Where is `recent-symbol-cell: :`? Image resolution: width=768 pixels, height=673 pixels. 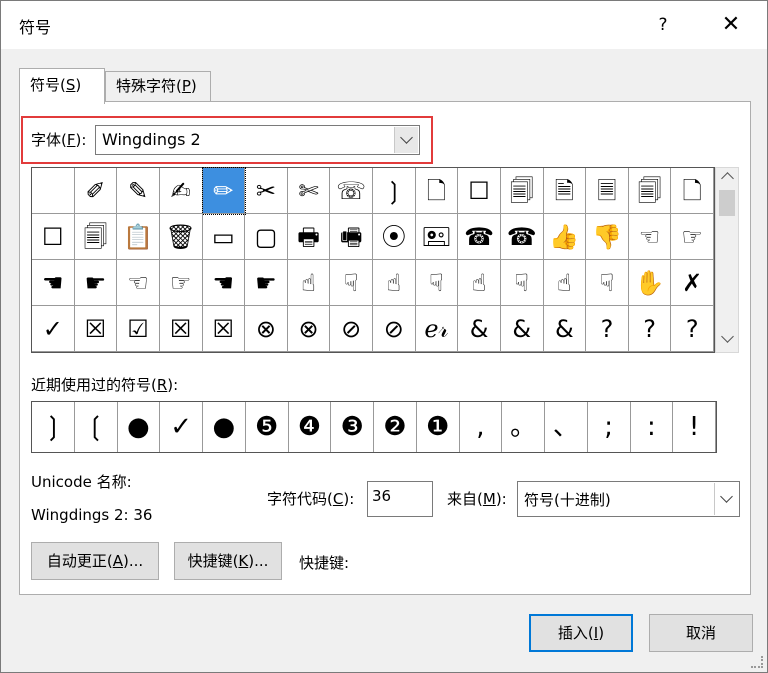 recent-symbol-cell: : is located at coordinates (652, 427).